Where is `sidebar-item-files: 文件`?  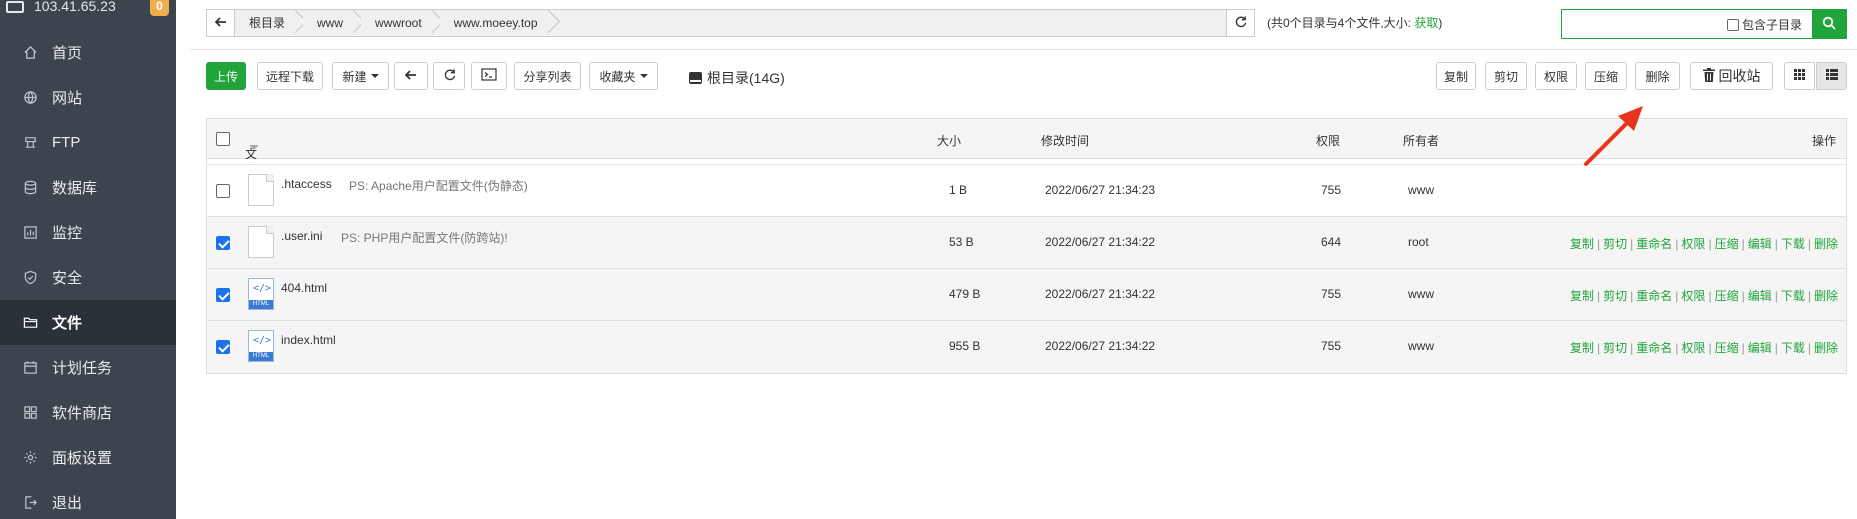
sidebar-item-files: 文件 is located at coordinates (88, 322).